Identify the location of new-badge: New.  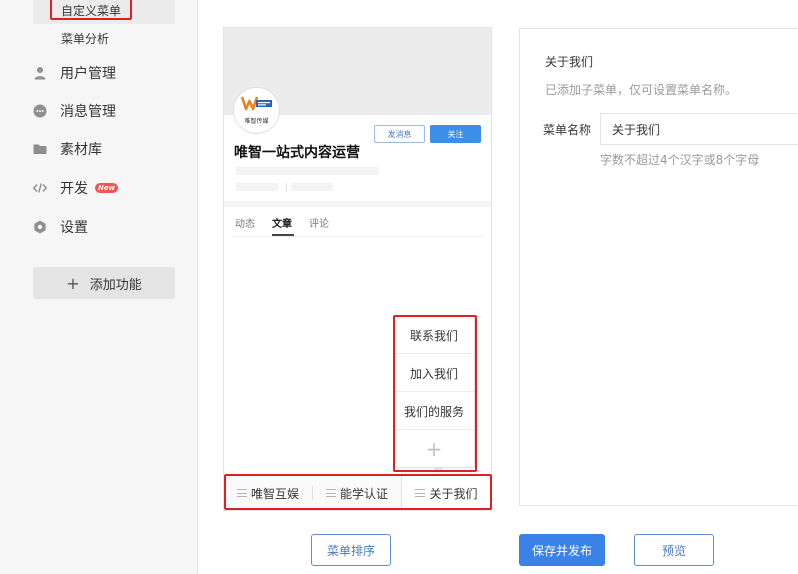
(107, 188).